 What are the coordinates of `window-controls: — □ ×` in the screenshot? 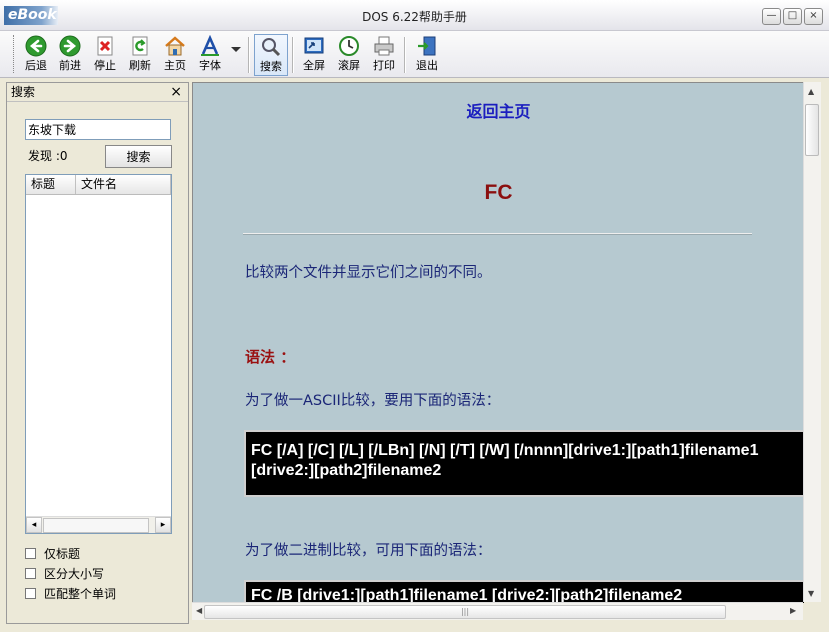 It's located at (792, 16).